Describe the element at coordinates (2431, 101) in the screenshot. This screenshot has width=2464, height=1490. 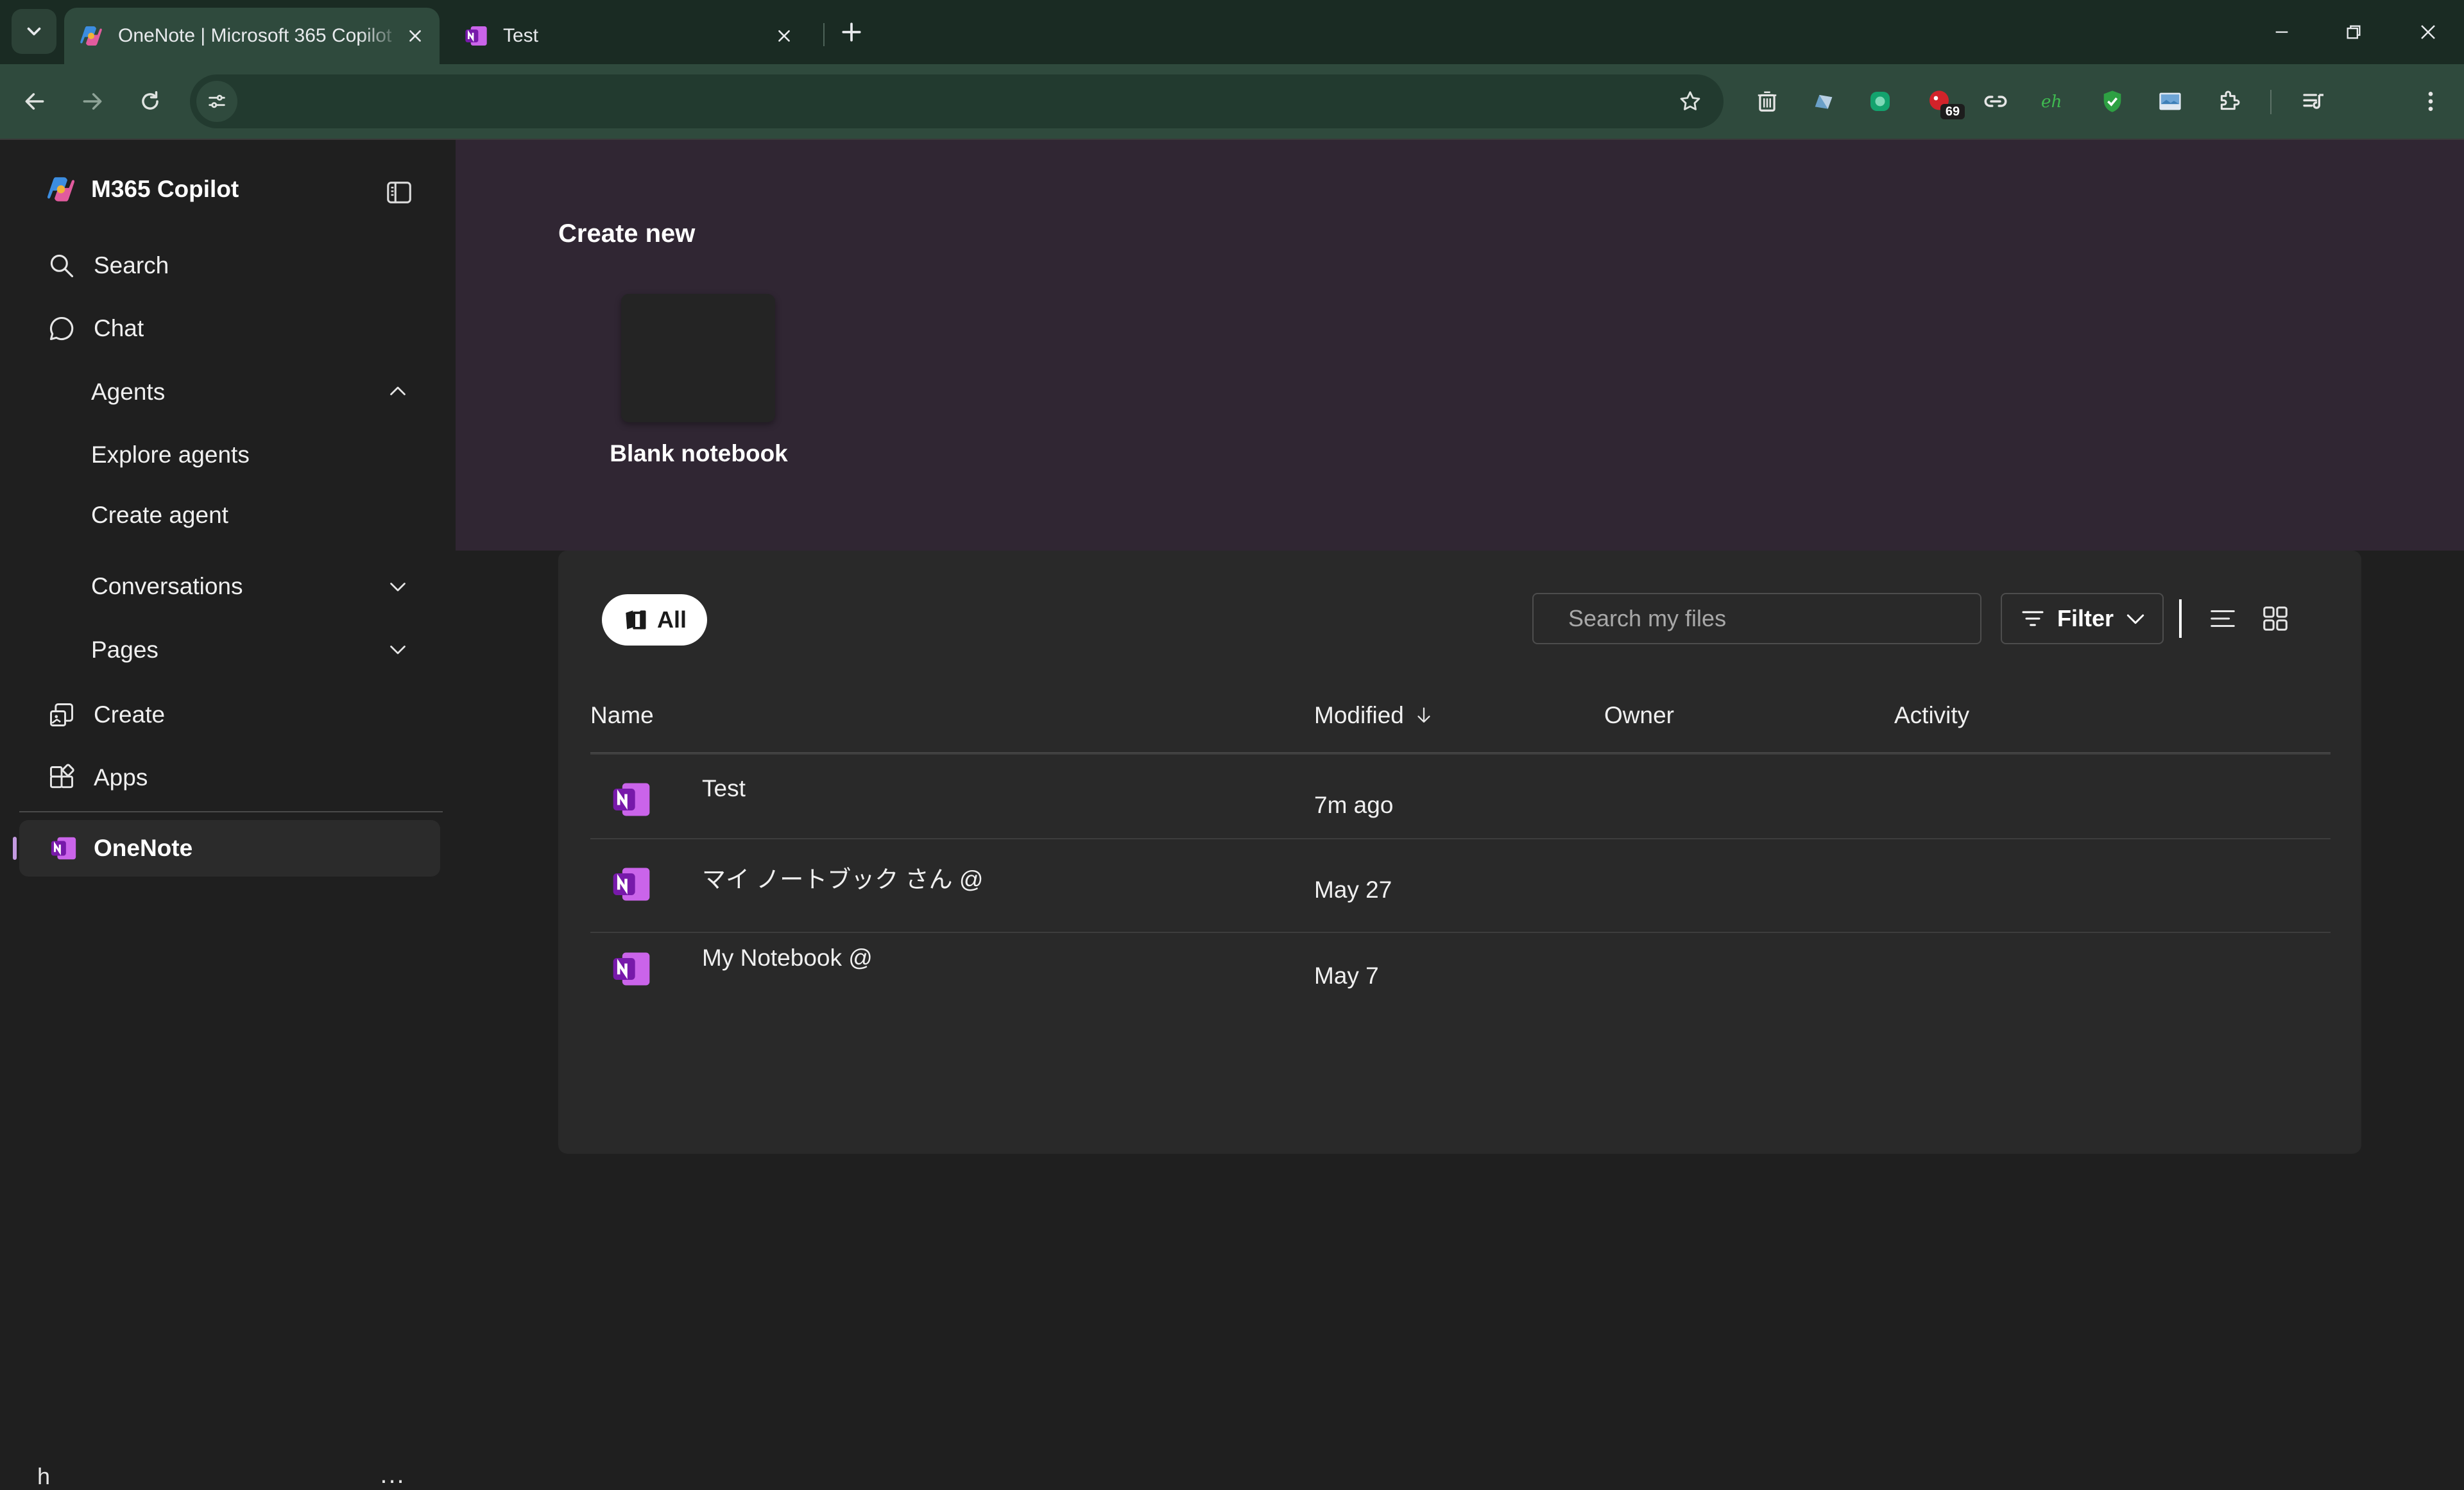
I see `browser-menu-icon` at that location.